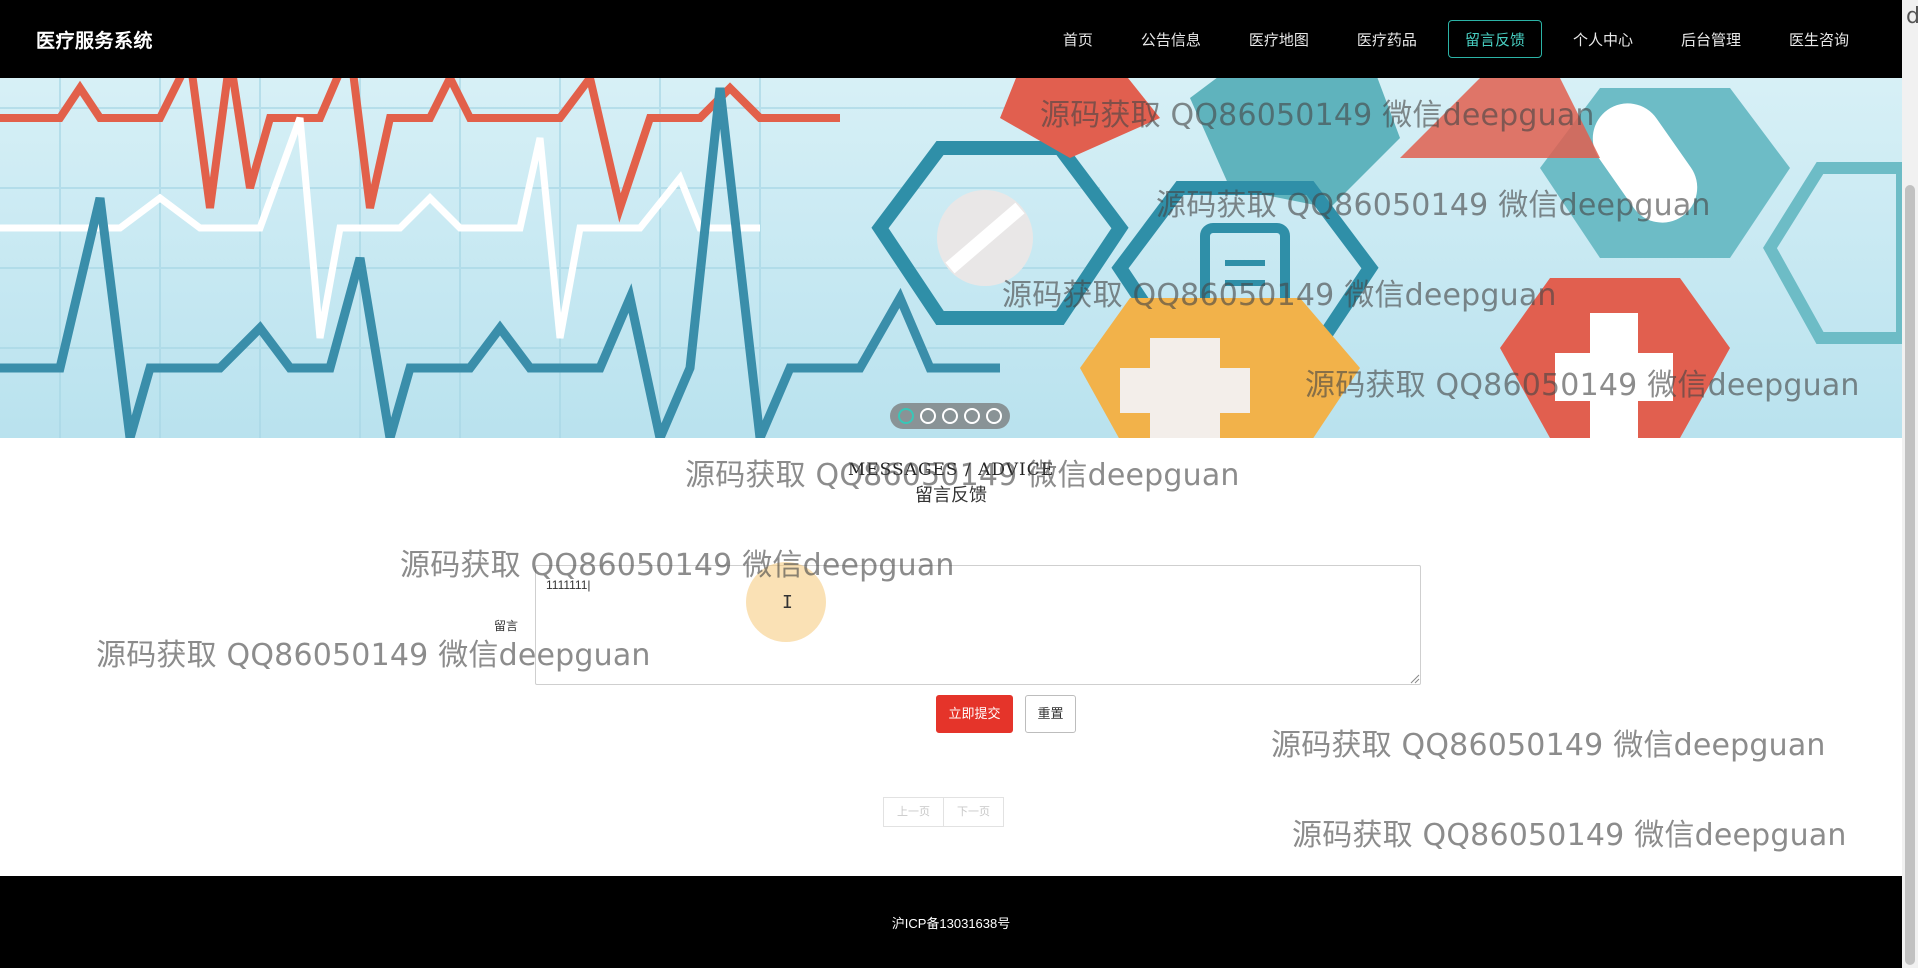 The width and height of the screenshot is (1918, 968). I want to click on pagination: 上一页 下一页, so click(943, 812).